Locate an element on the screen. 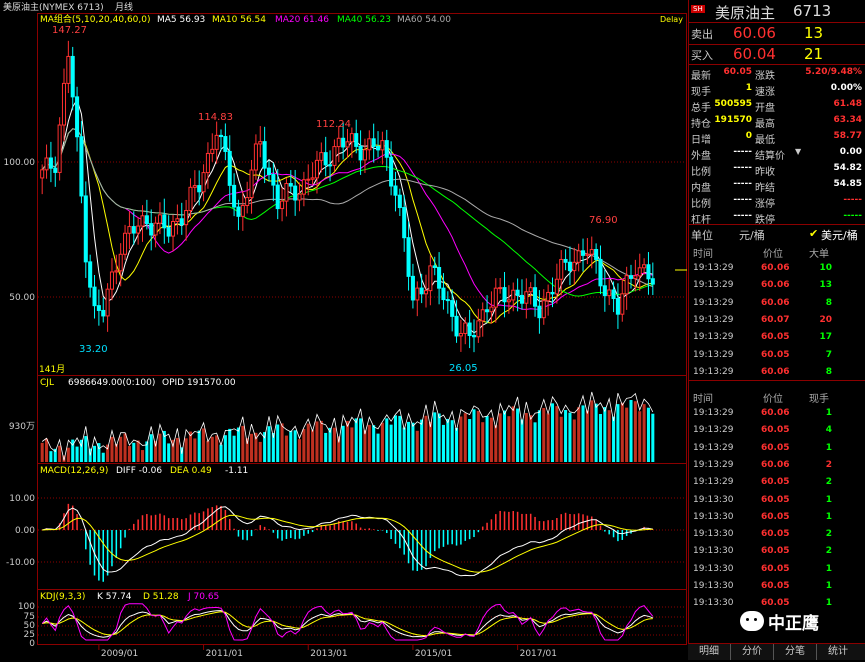  table-header: 时间 价位 大单 is located at coordinates (777, 252).